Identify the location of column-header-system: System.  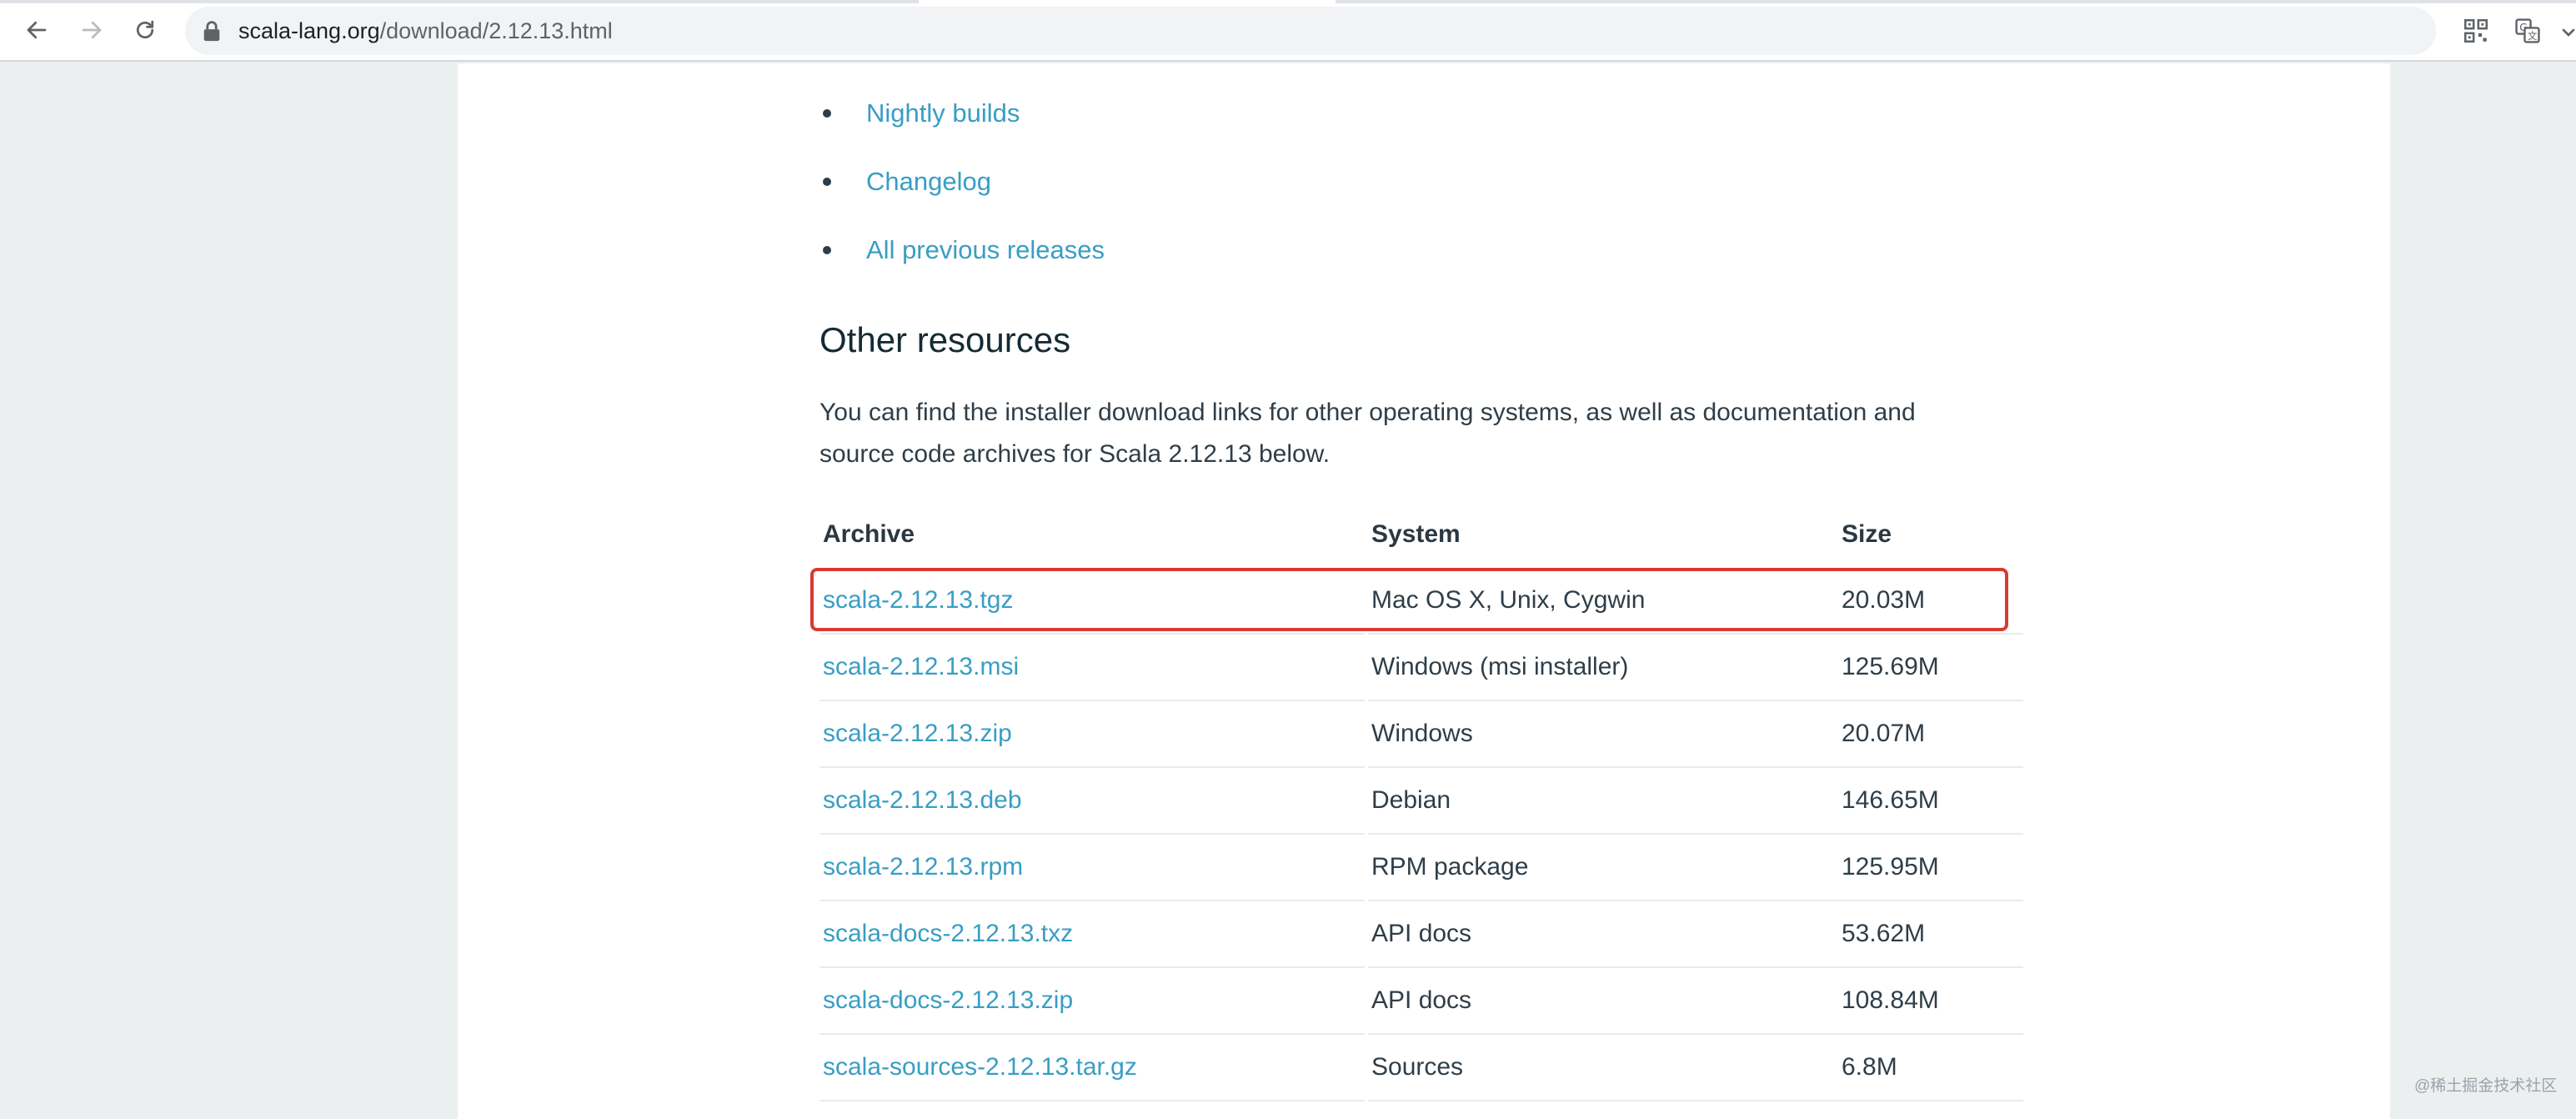
(1416, 534).